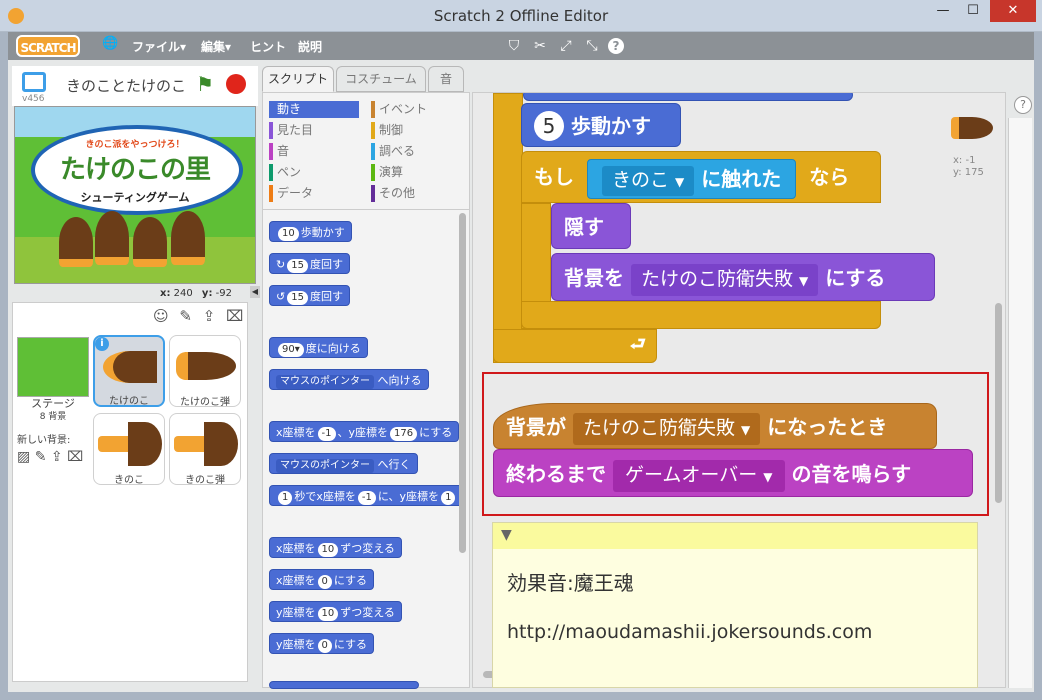  I want to click on sprite-preview-icon, so click(972, 128).